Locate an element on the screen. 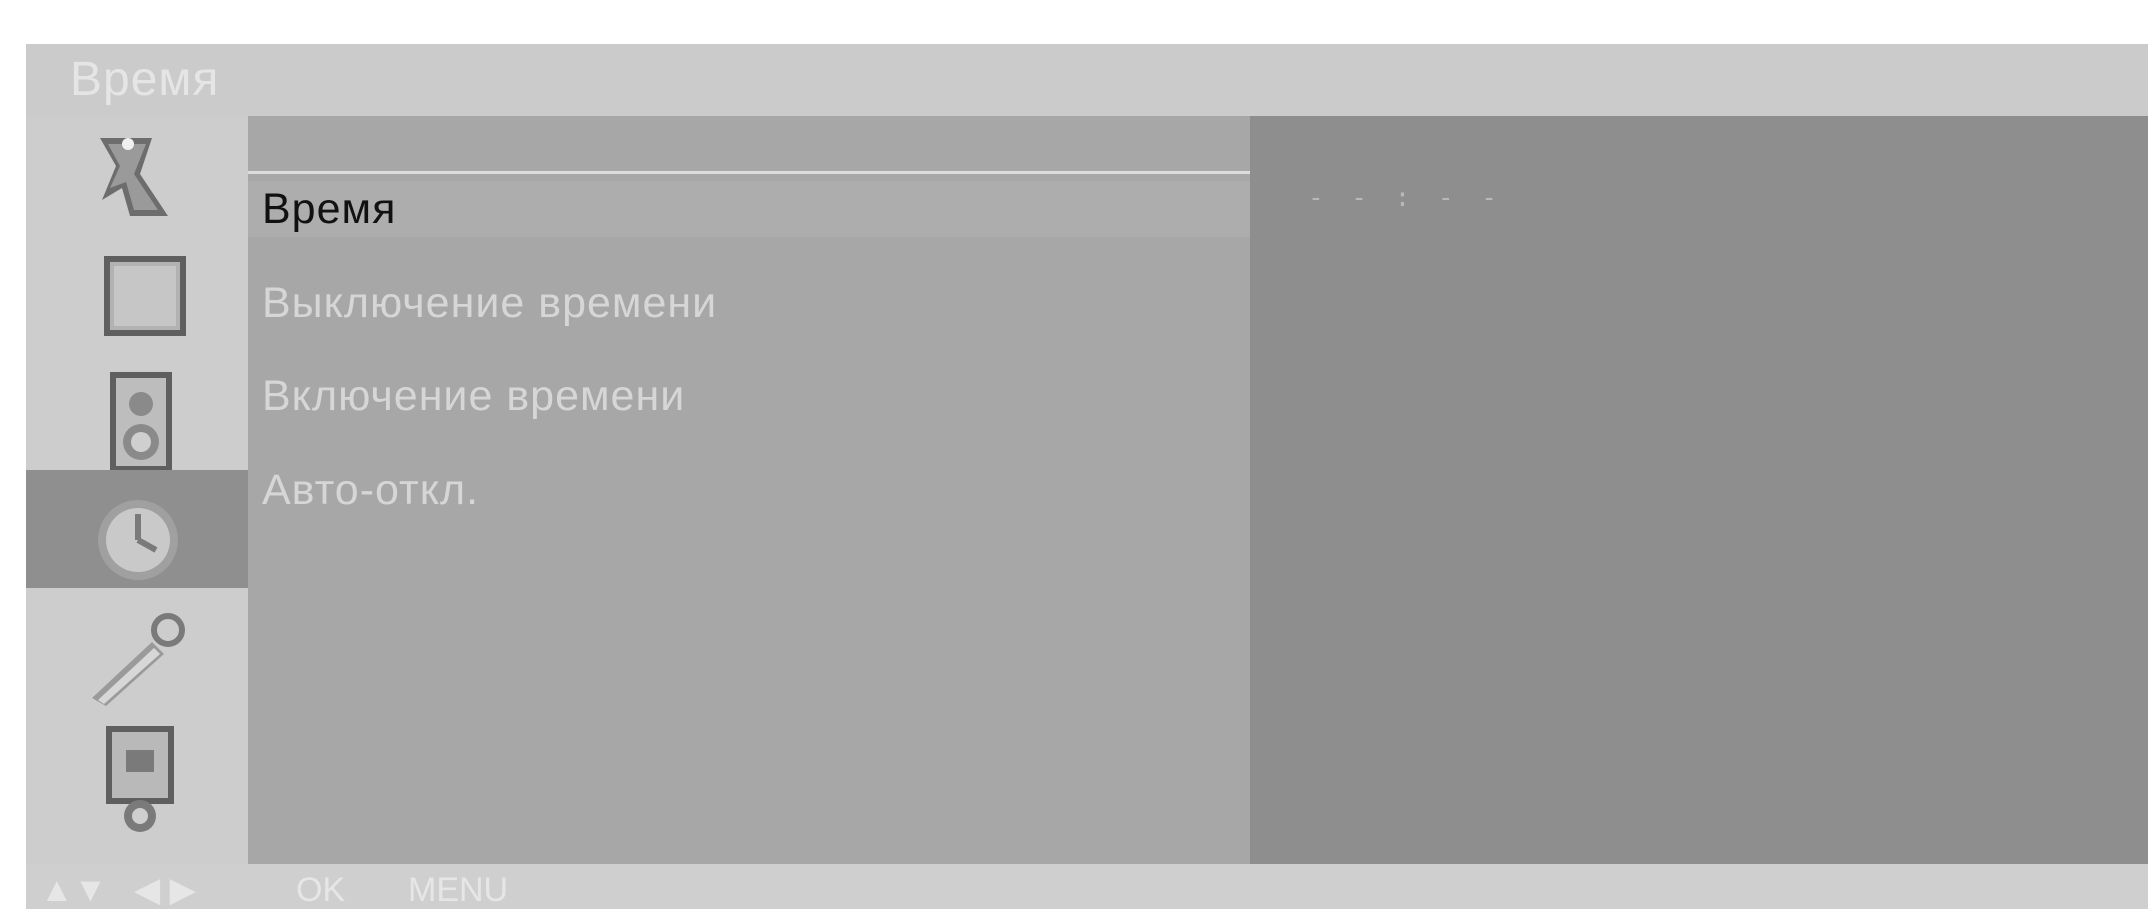  speaker-icon is located at coordinates (141, 422).